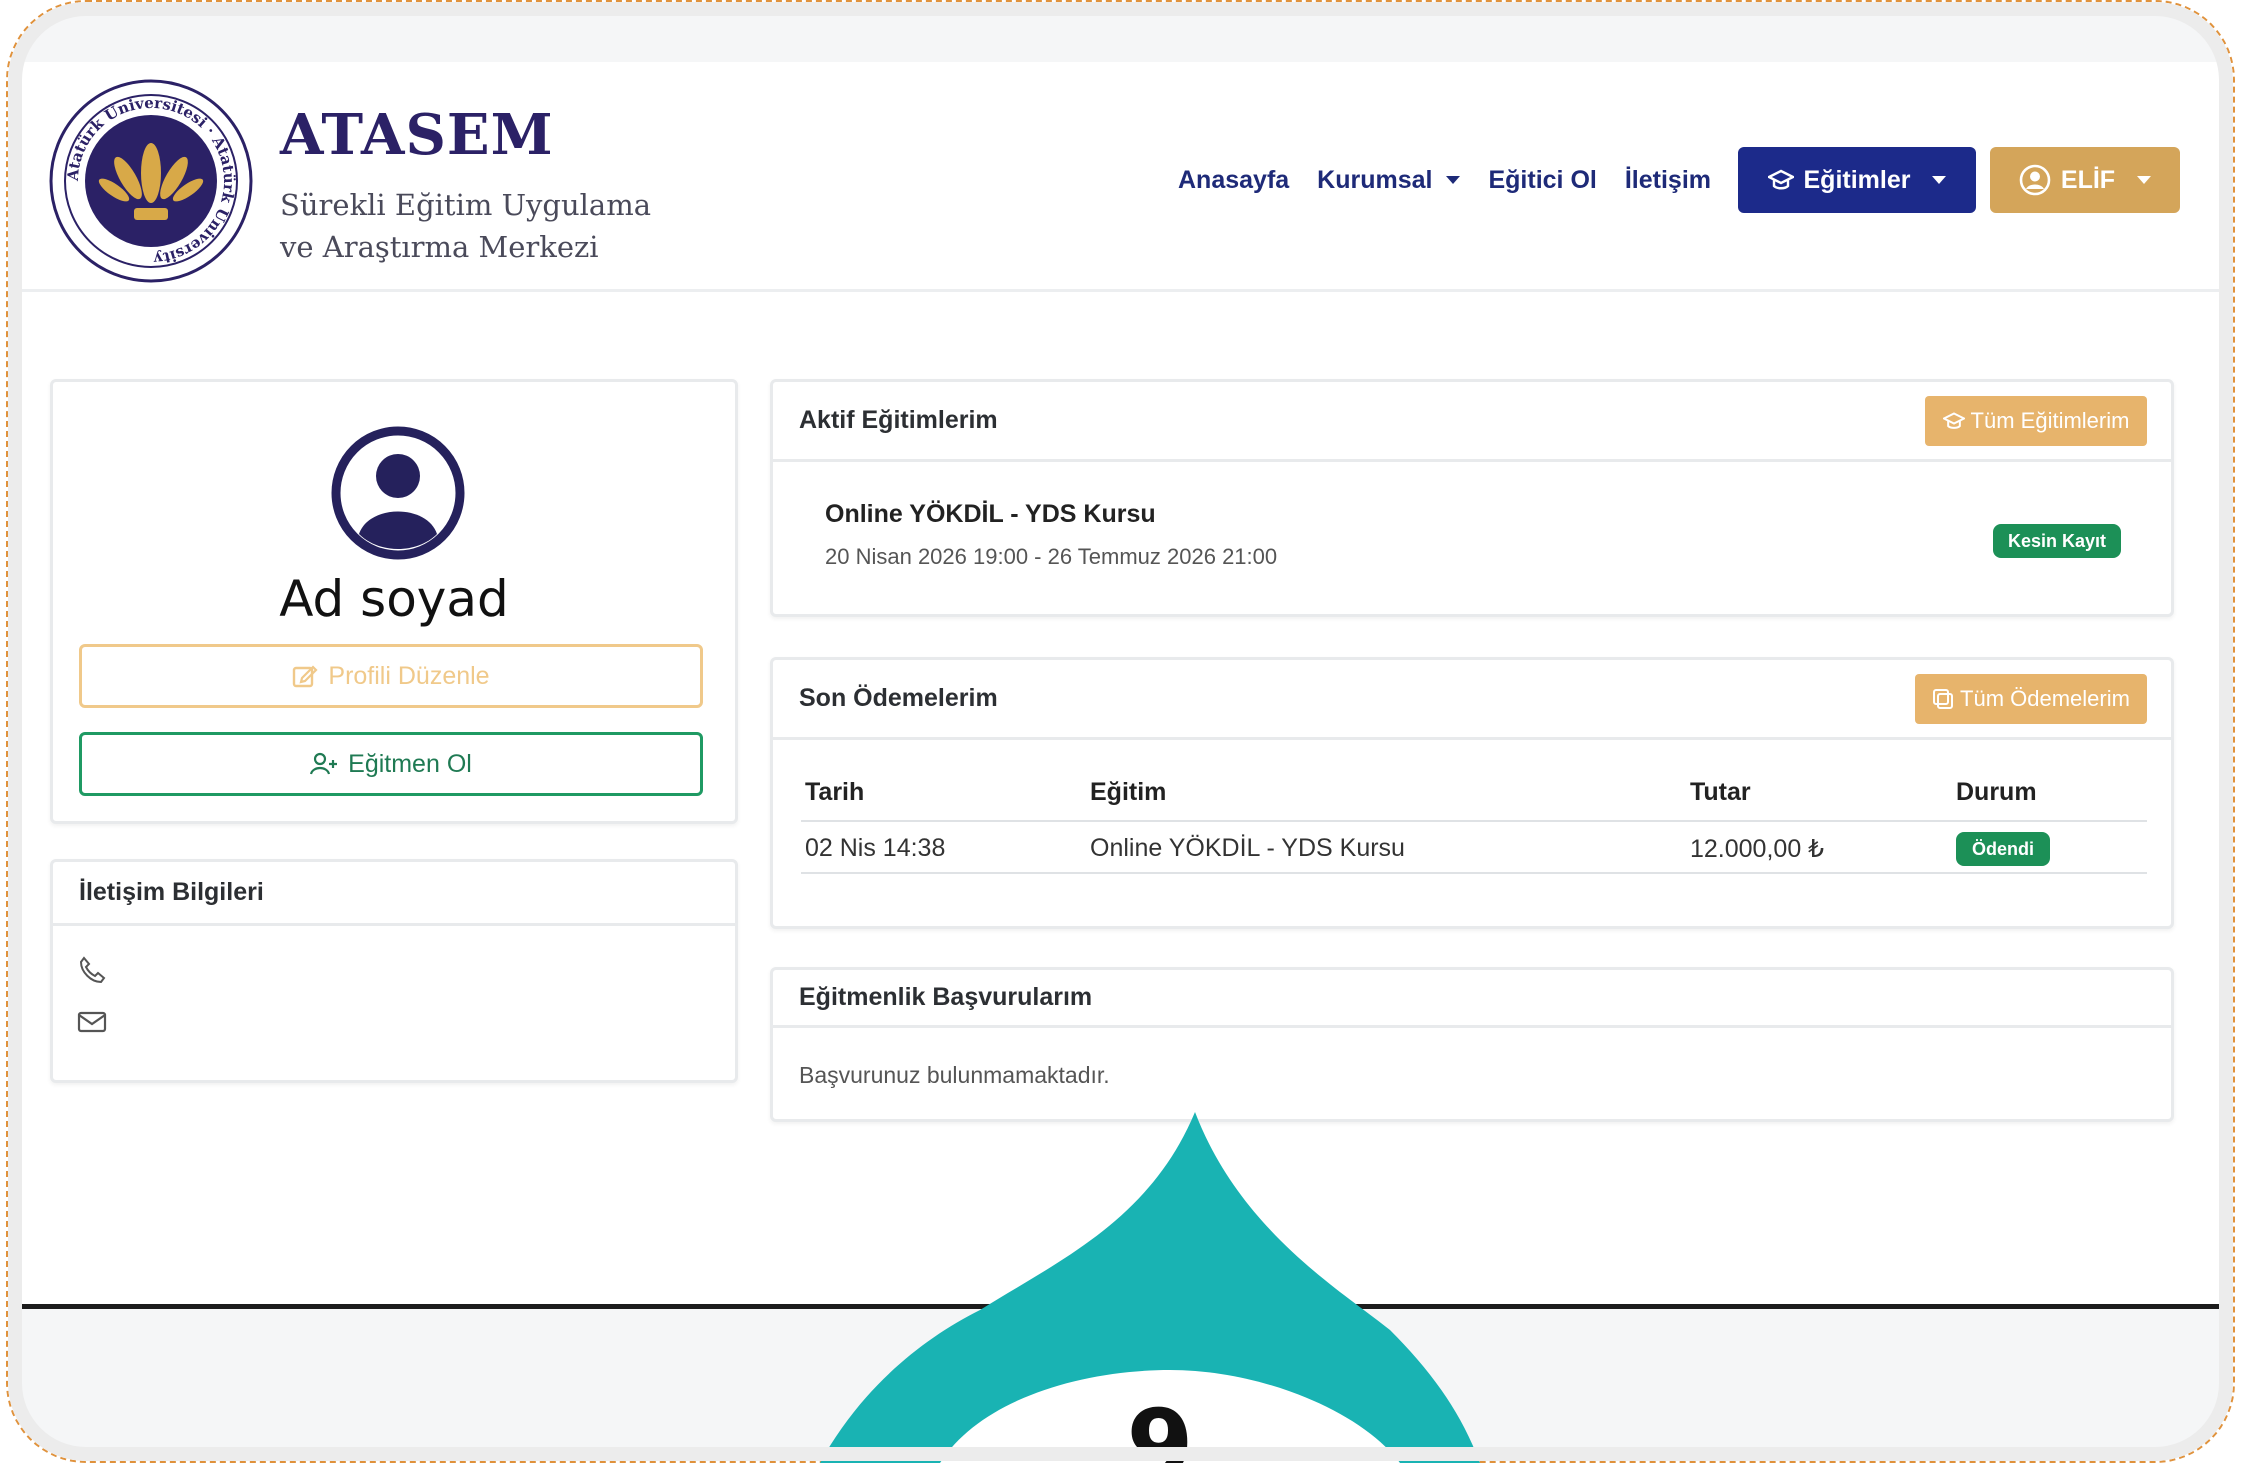 This screenshot has height=1463, width=2241. Describe the element at coordinates (898, 420) in the screenshot. I see `active-trainings-title: Aktif Eğitimlerim` at that location.